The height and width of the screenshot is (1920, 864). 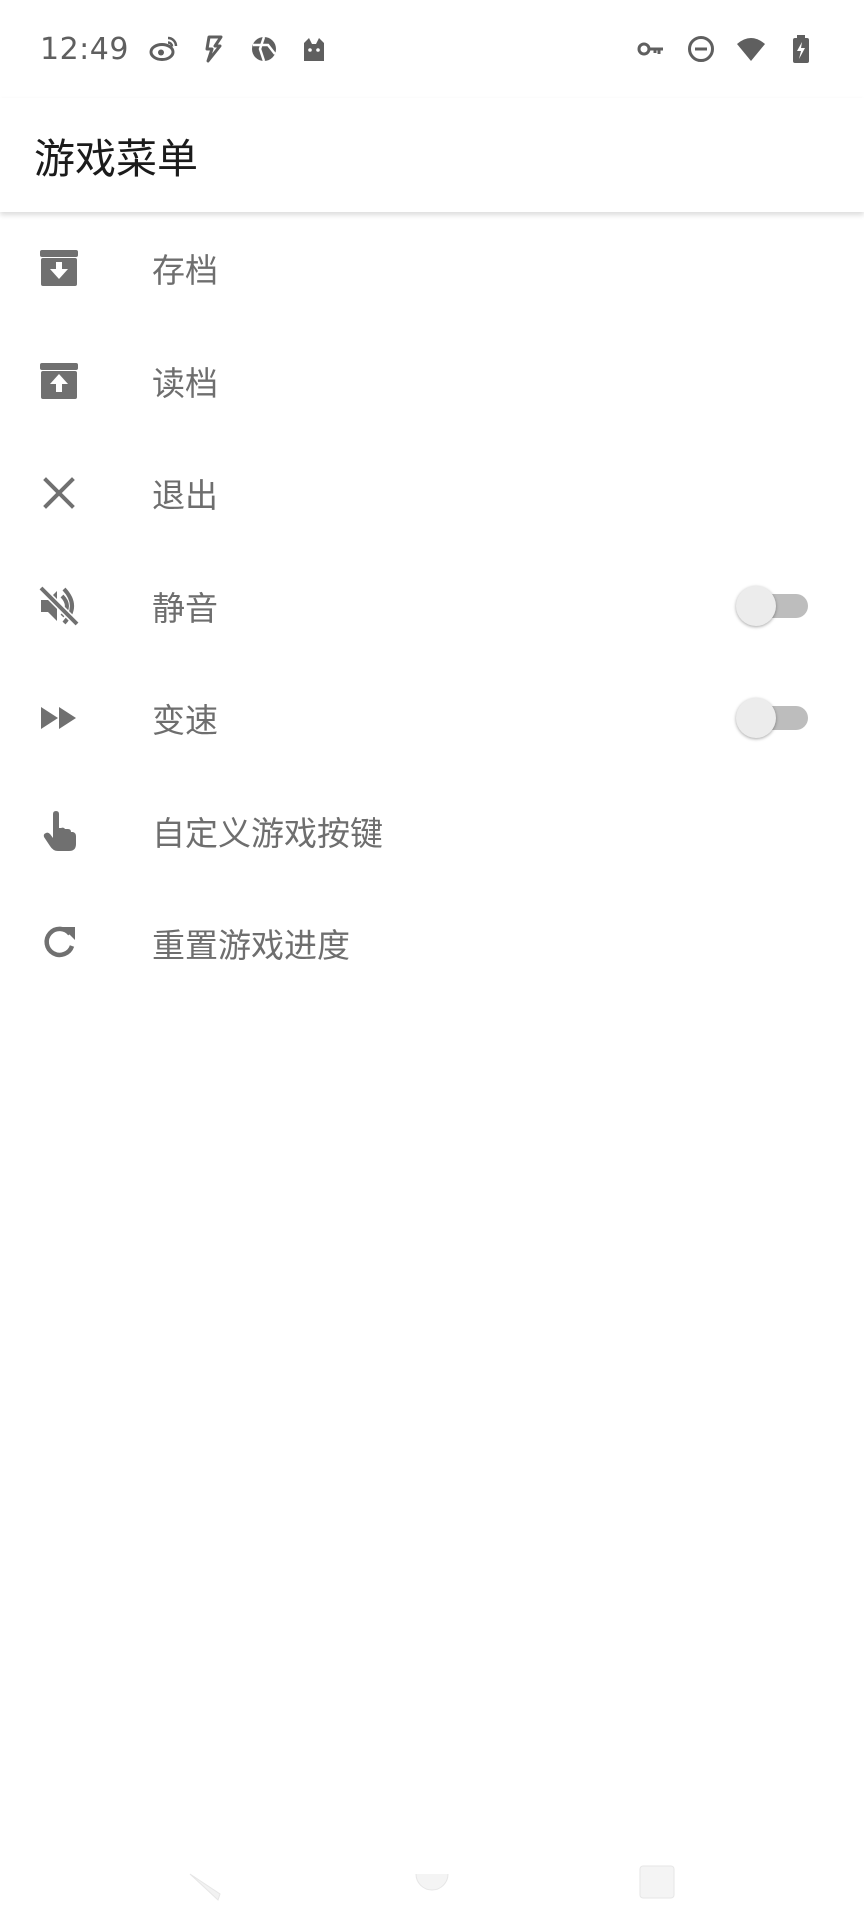 What do you see at coordinates (432, 49) in the screenshot?
I see `status-bar: 12:49` at bounding box center [432, 49].